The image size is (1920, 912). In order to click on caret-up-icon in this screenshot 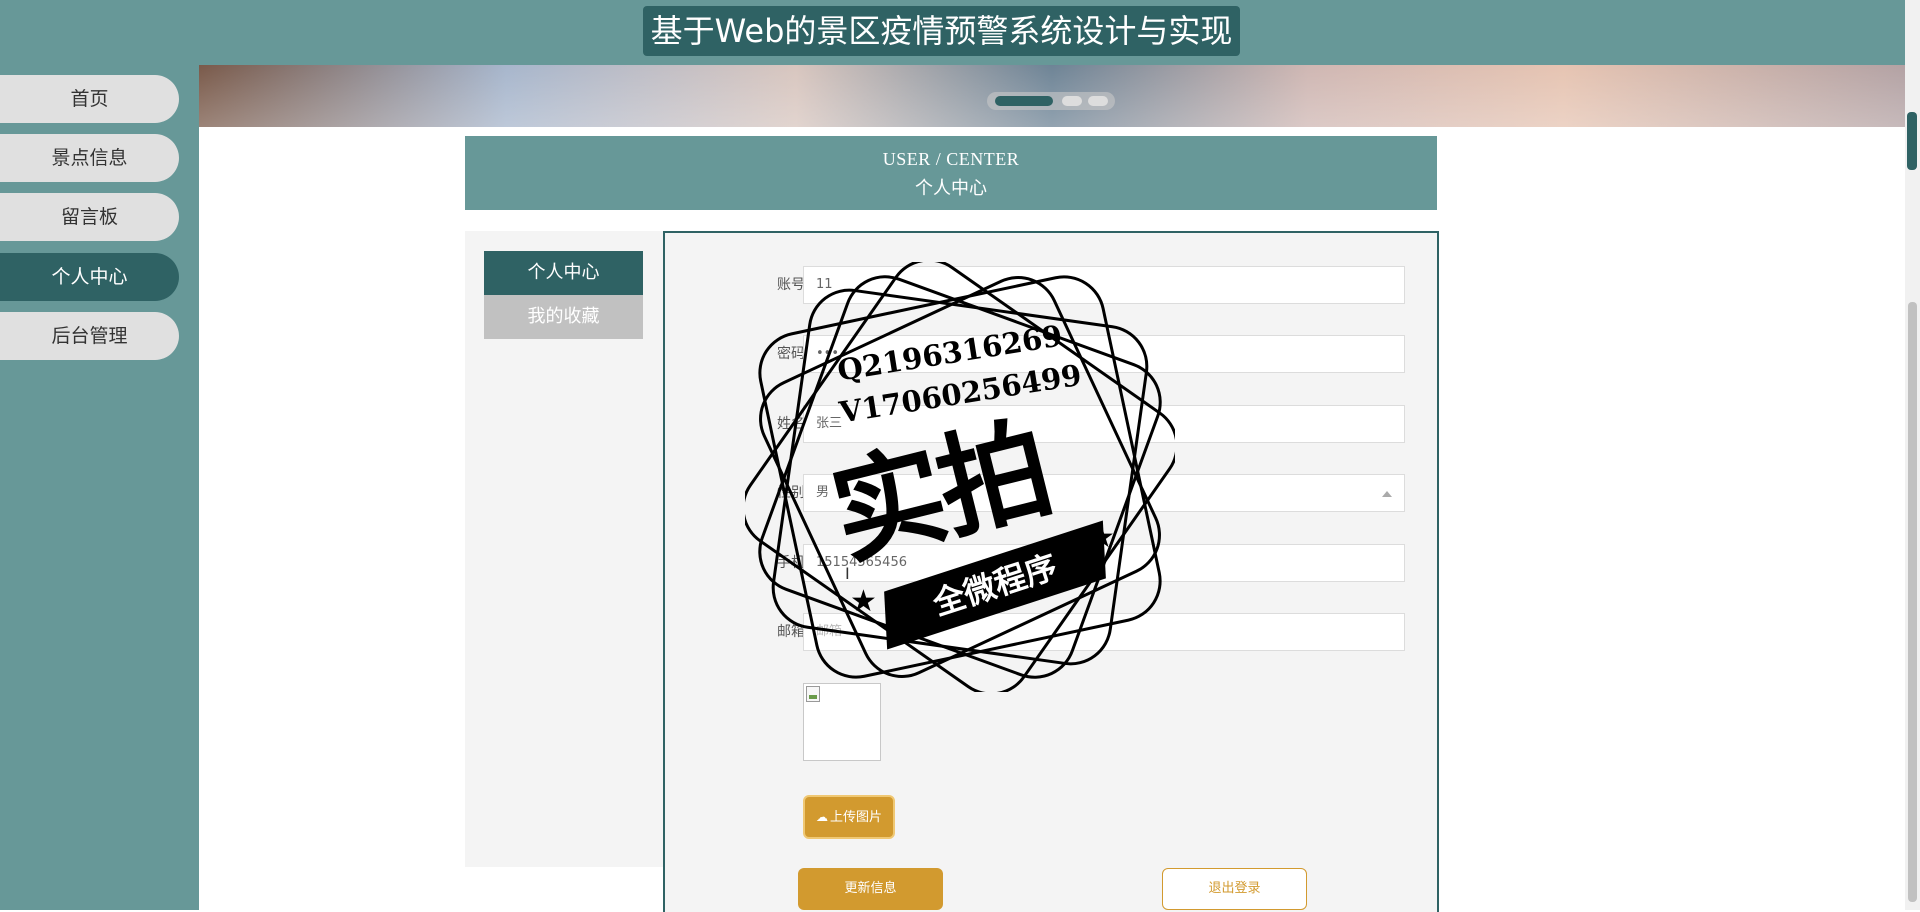, I will do `click(1387, 494)`.